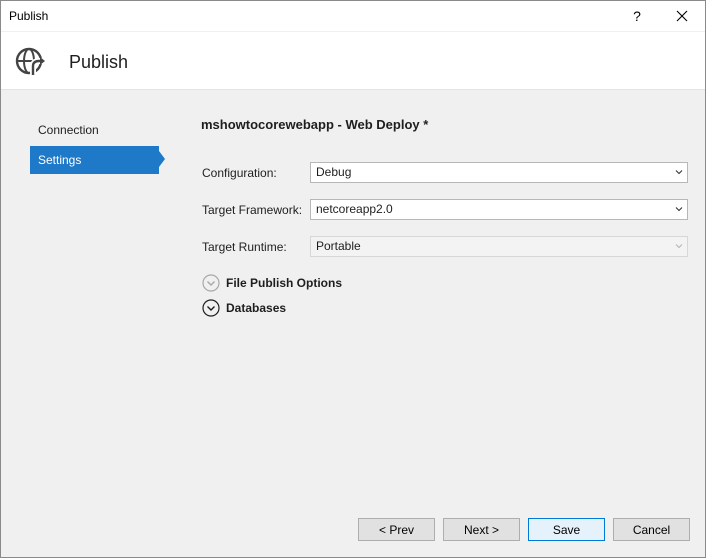 The height and width of the screenshot is (558, 706). I want to click on configuration-select: Debug, so click(499, 172).